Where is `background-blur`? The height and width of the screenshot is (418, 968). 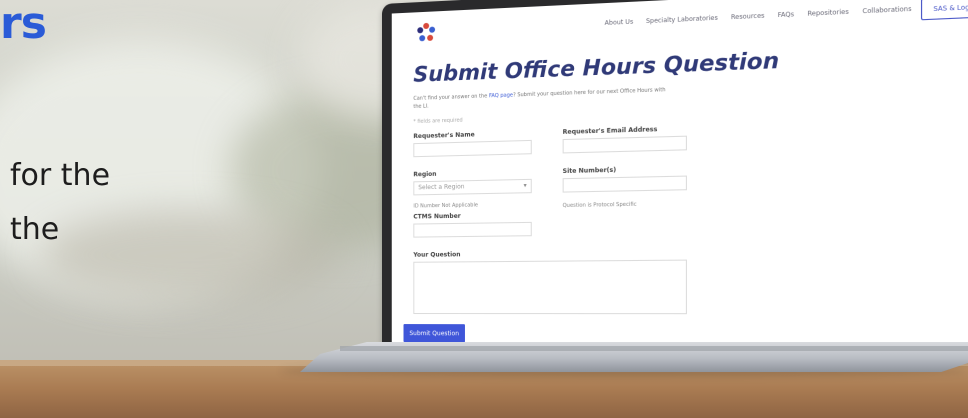
background-blur is located at coordinates (190, 255).